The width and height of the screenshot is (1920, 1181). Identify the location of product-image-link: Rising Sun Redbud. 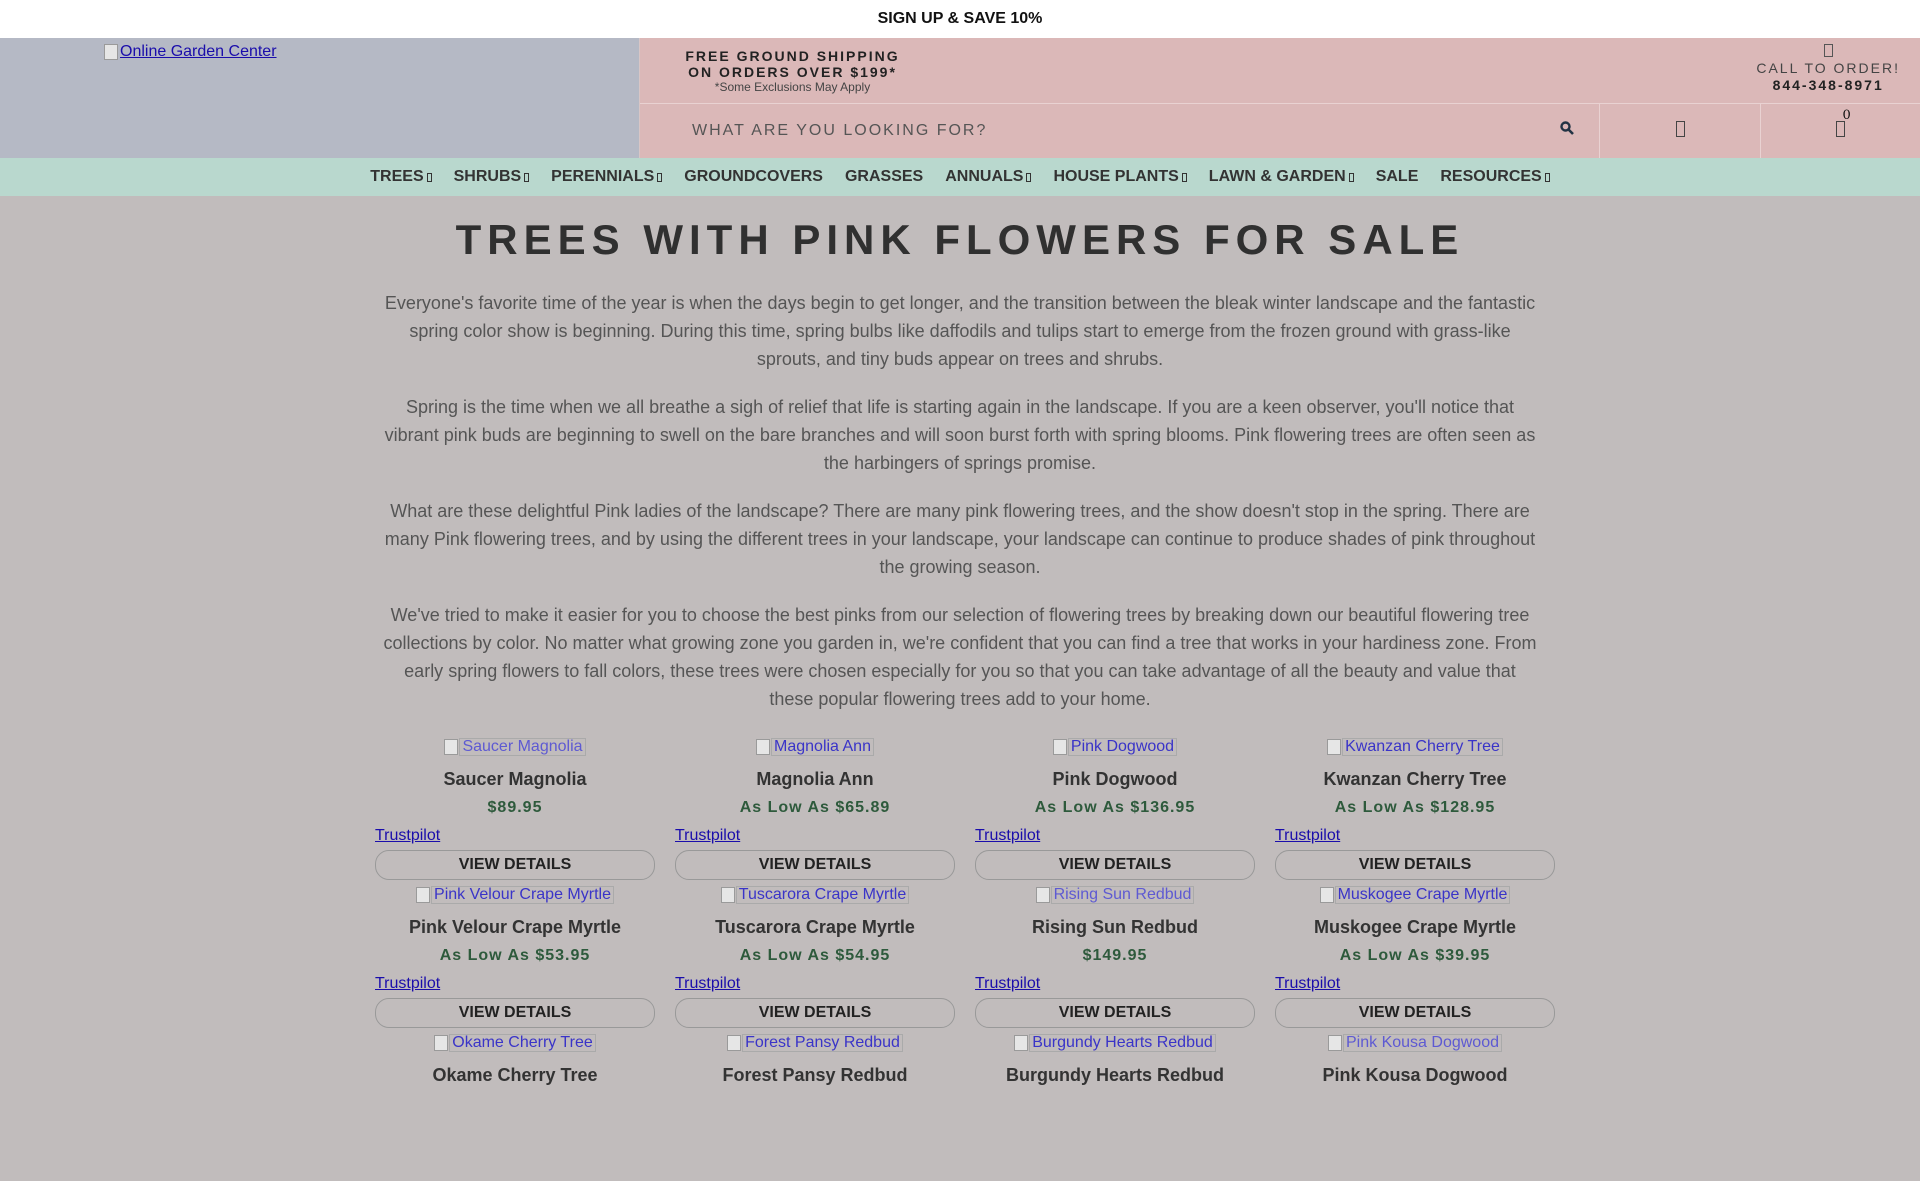
(1115, 895).